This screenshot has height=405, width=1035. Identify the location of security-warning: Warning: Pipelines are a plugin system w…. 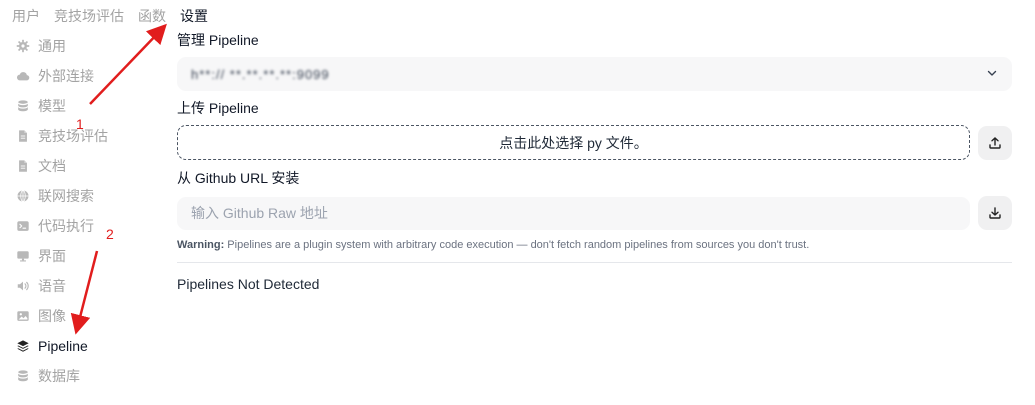
(594, 245).